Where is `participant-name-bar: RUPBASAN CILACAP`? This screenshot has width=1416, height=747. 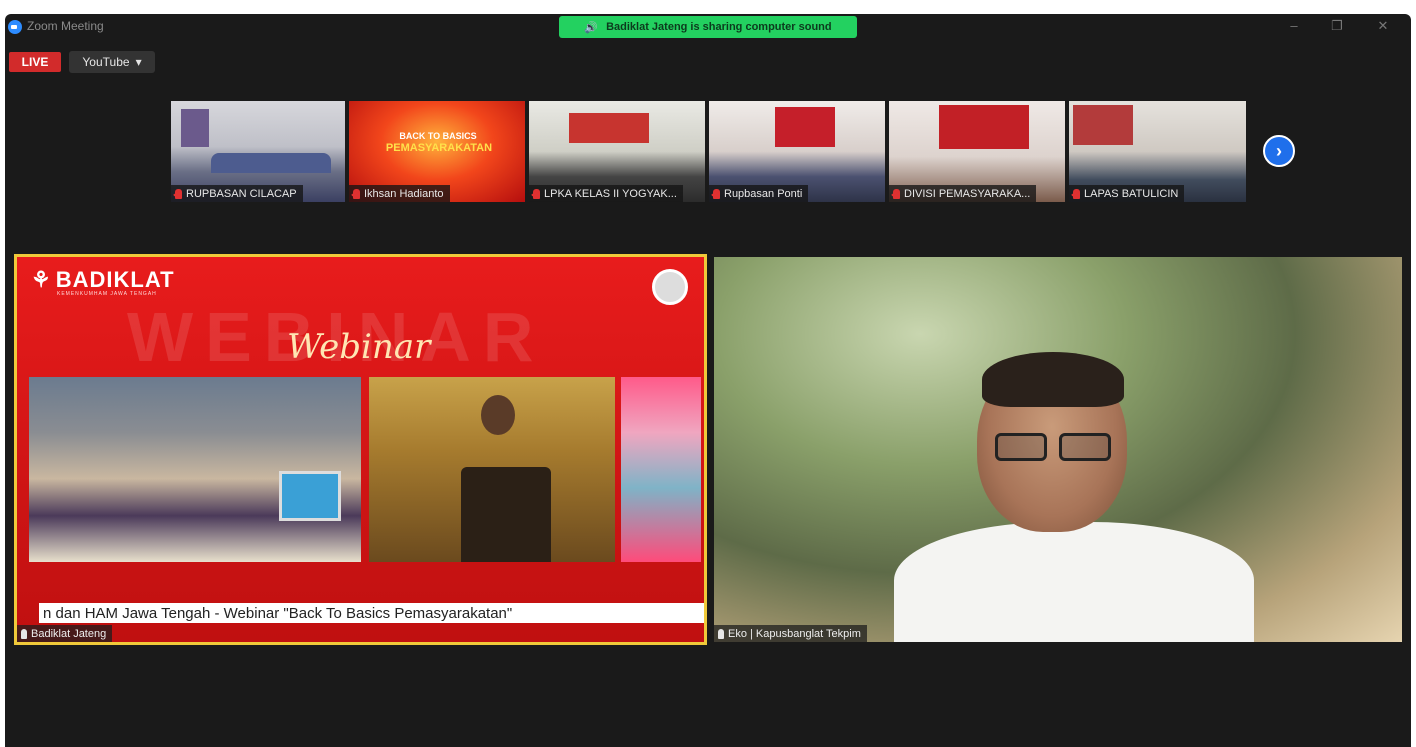
participant-name-bar: RUPBASAN CILACAP is located at coordinates (237, 193).